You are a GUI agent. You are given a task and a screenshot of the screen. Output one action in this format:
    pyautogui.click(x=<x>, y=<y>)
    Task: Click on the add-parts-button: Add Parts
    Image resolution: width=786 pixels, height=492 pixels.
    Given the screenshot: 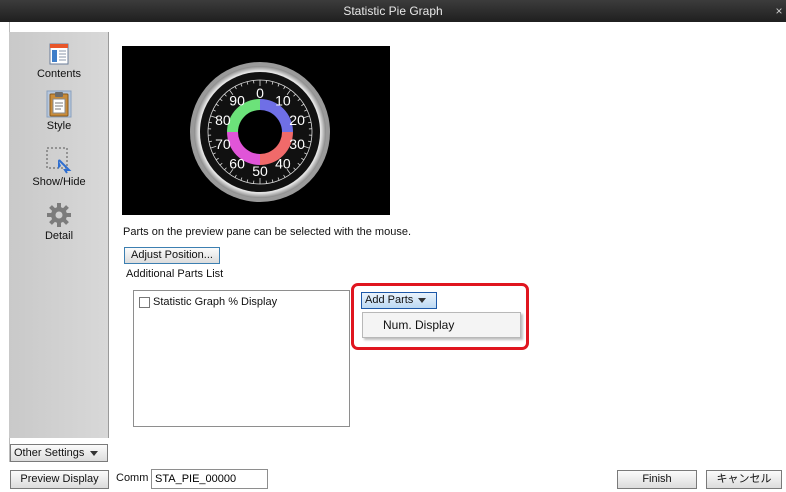 What is the action you would take?
    pyautogui.click(x=399, y=300)
    